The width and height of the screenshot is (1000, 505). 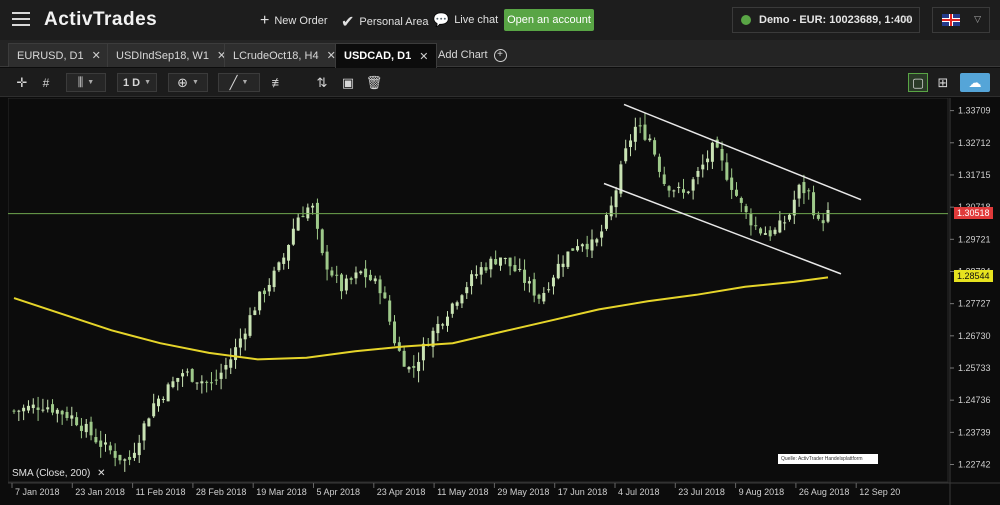 I want to click on personal-area-button: ✔ Personal Area, so click(x=385, y=22).